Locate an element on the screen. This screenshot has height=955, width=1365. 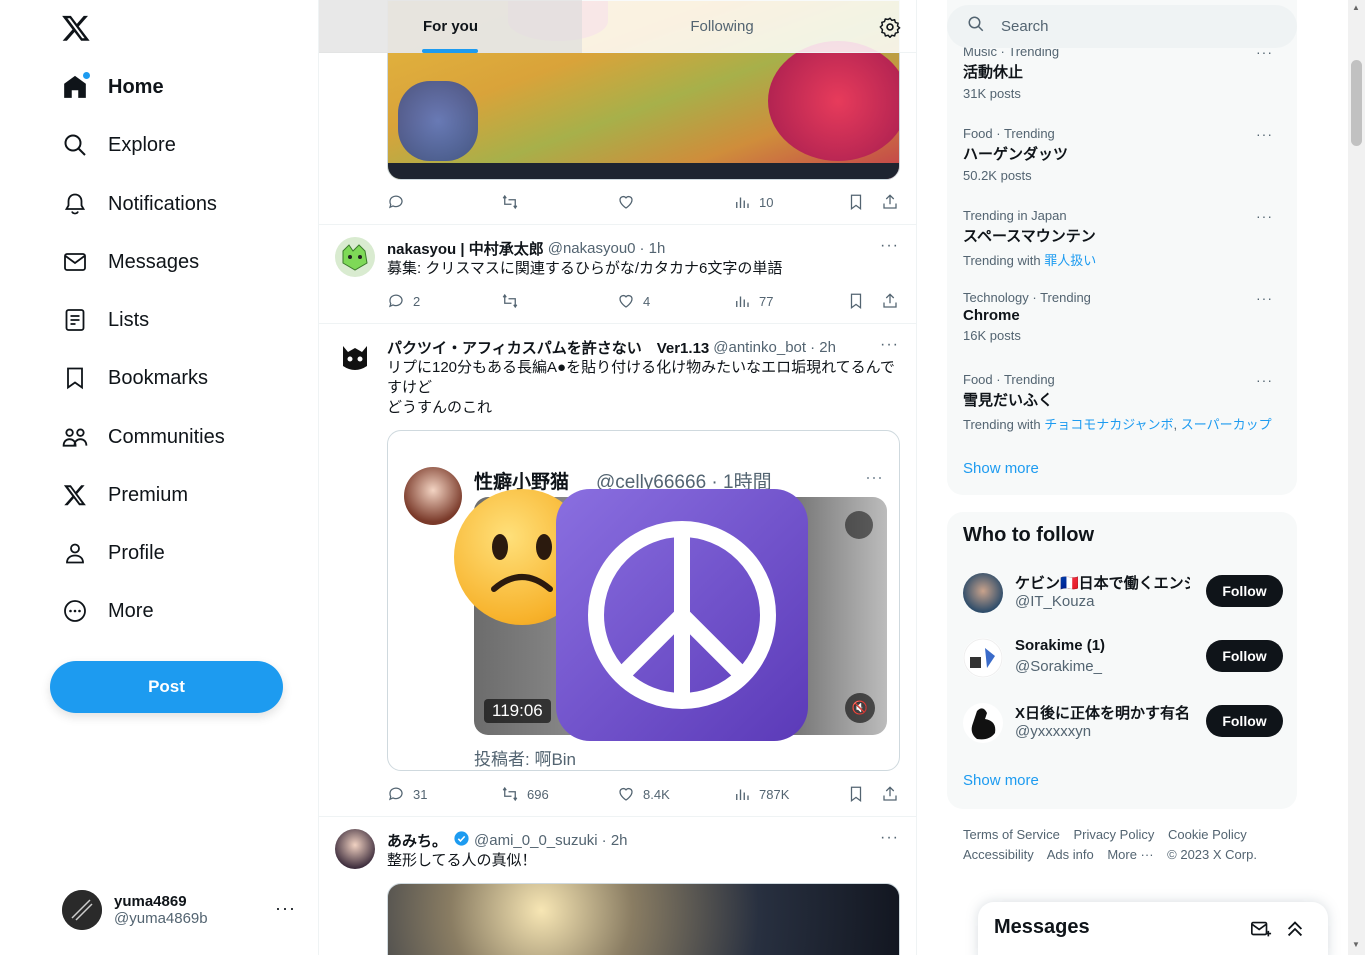
nav-premium-label: Premium is located at coordinates (148, 494).